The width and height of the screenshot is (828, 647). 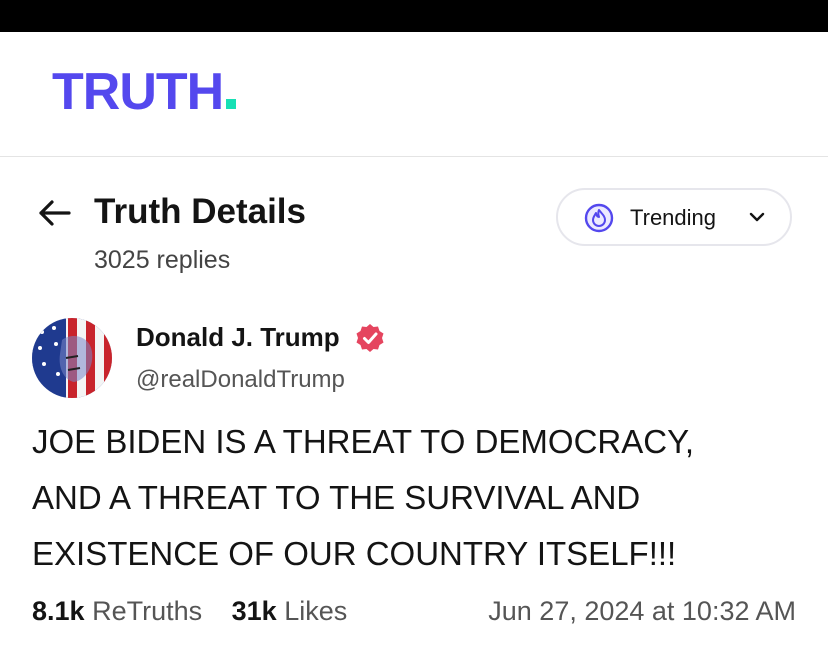 What do you see at coordinates (354, 553) in the screenshot?
I see `post-line: EXISTENCE OF OUR COUNTRY ITSELF!!!` at bounding box center [354, 553].